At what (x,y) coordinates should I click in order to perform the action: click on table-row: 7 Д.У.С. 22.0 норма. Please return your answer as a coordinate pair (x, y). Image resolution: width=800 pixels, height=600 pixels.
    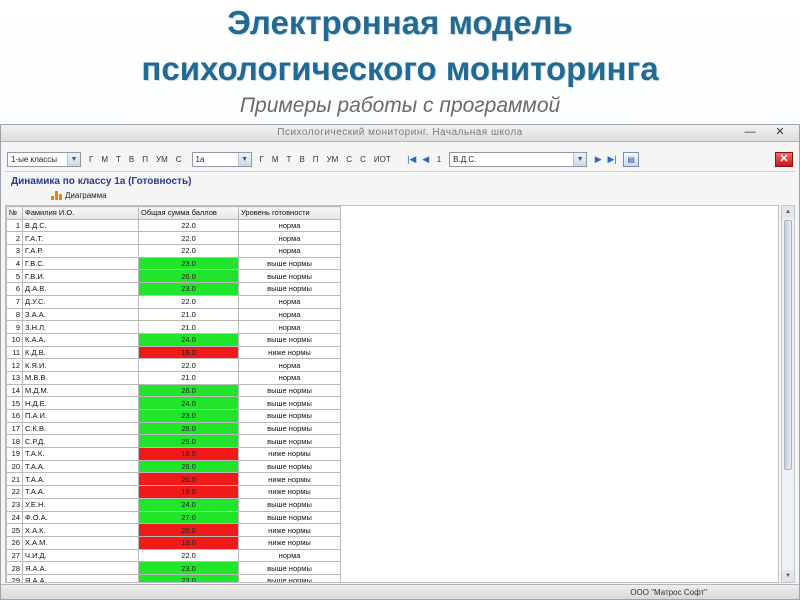
    Looking at the image, I should click on (173, 301).